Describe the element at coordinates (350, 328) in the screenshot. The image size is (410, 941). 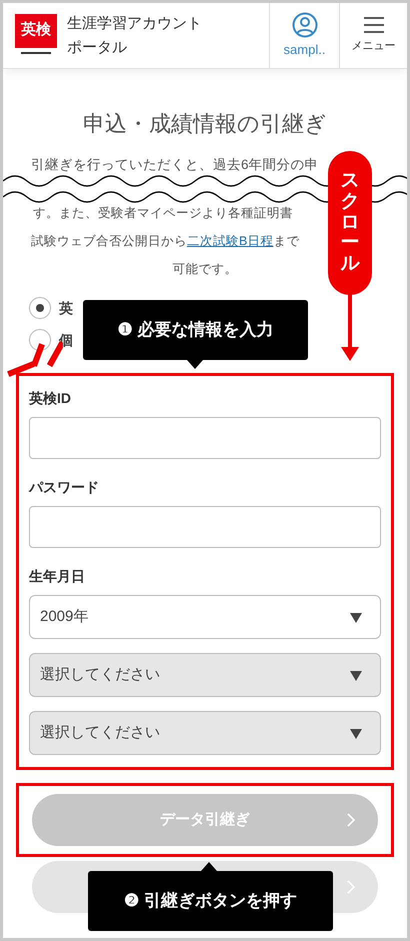
I see `down-arrow-icon` at that location.